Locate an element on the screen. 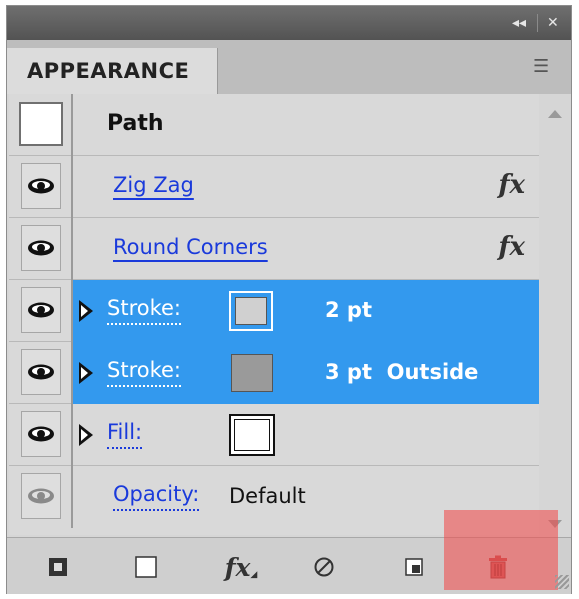 The width and height of the screenshot is (579, 599). object-header-row: Path is located at coordinates (274, 125).